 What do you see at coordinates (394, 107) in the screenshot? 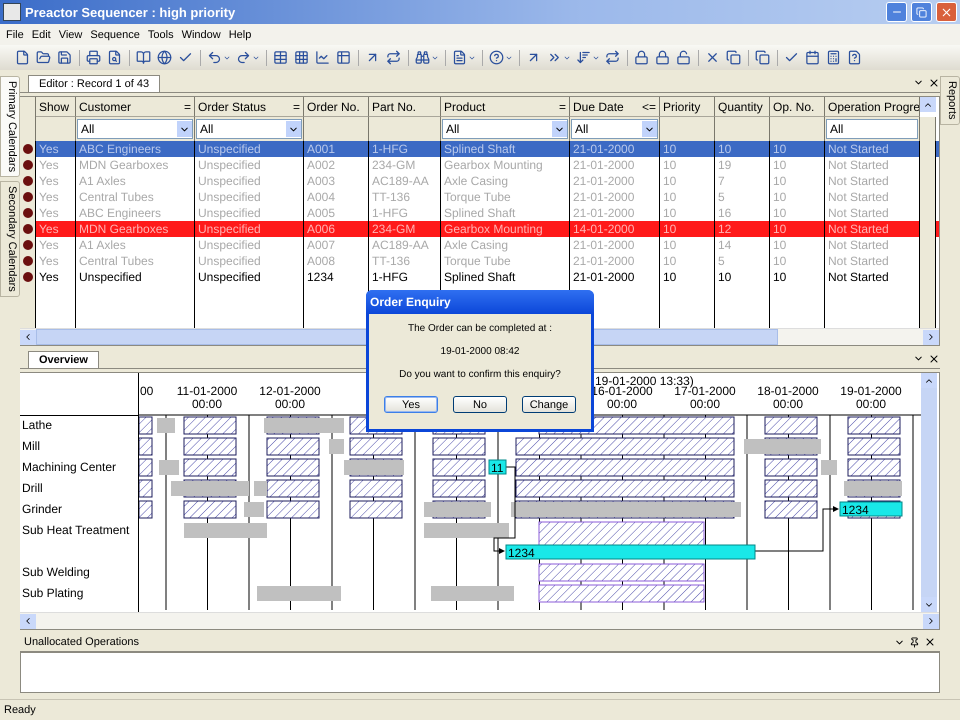
I see `column-title: Part No.` at bounding box center [394, 107].